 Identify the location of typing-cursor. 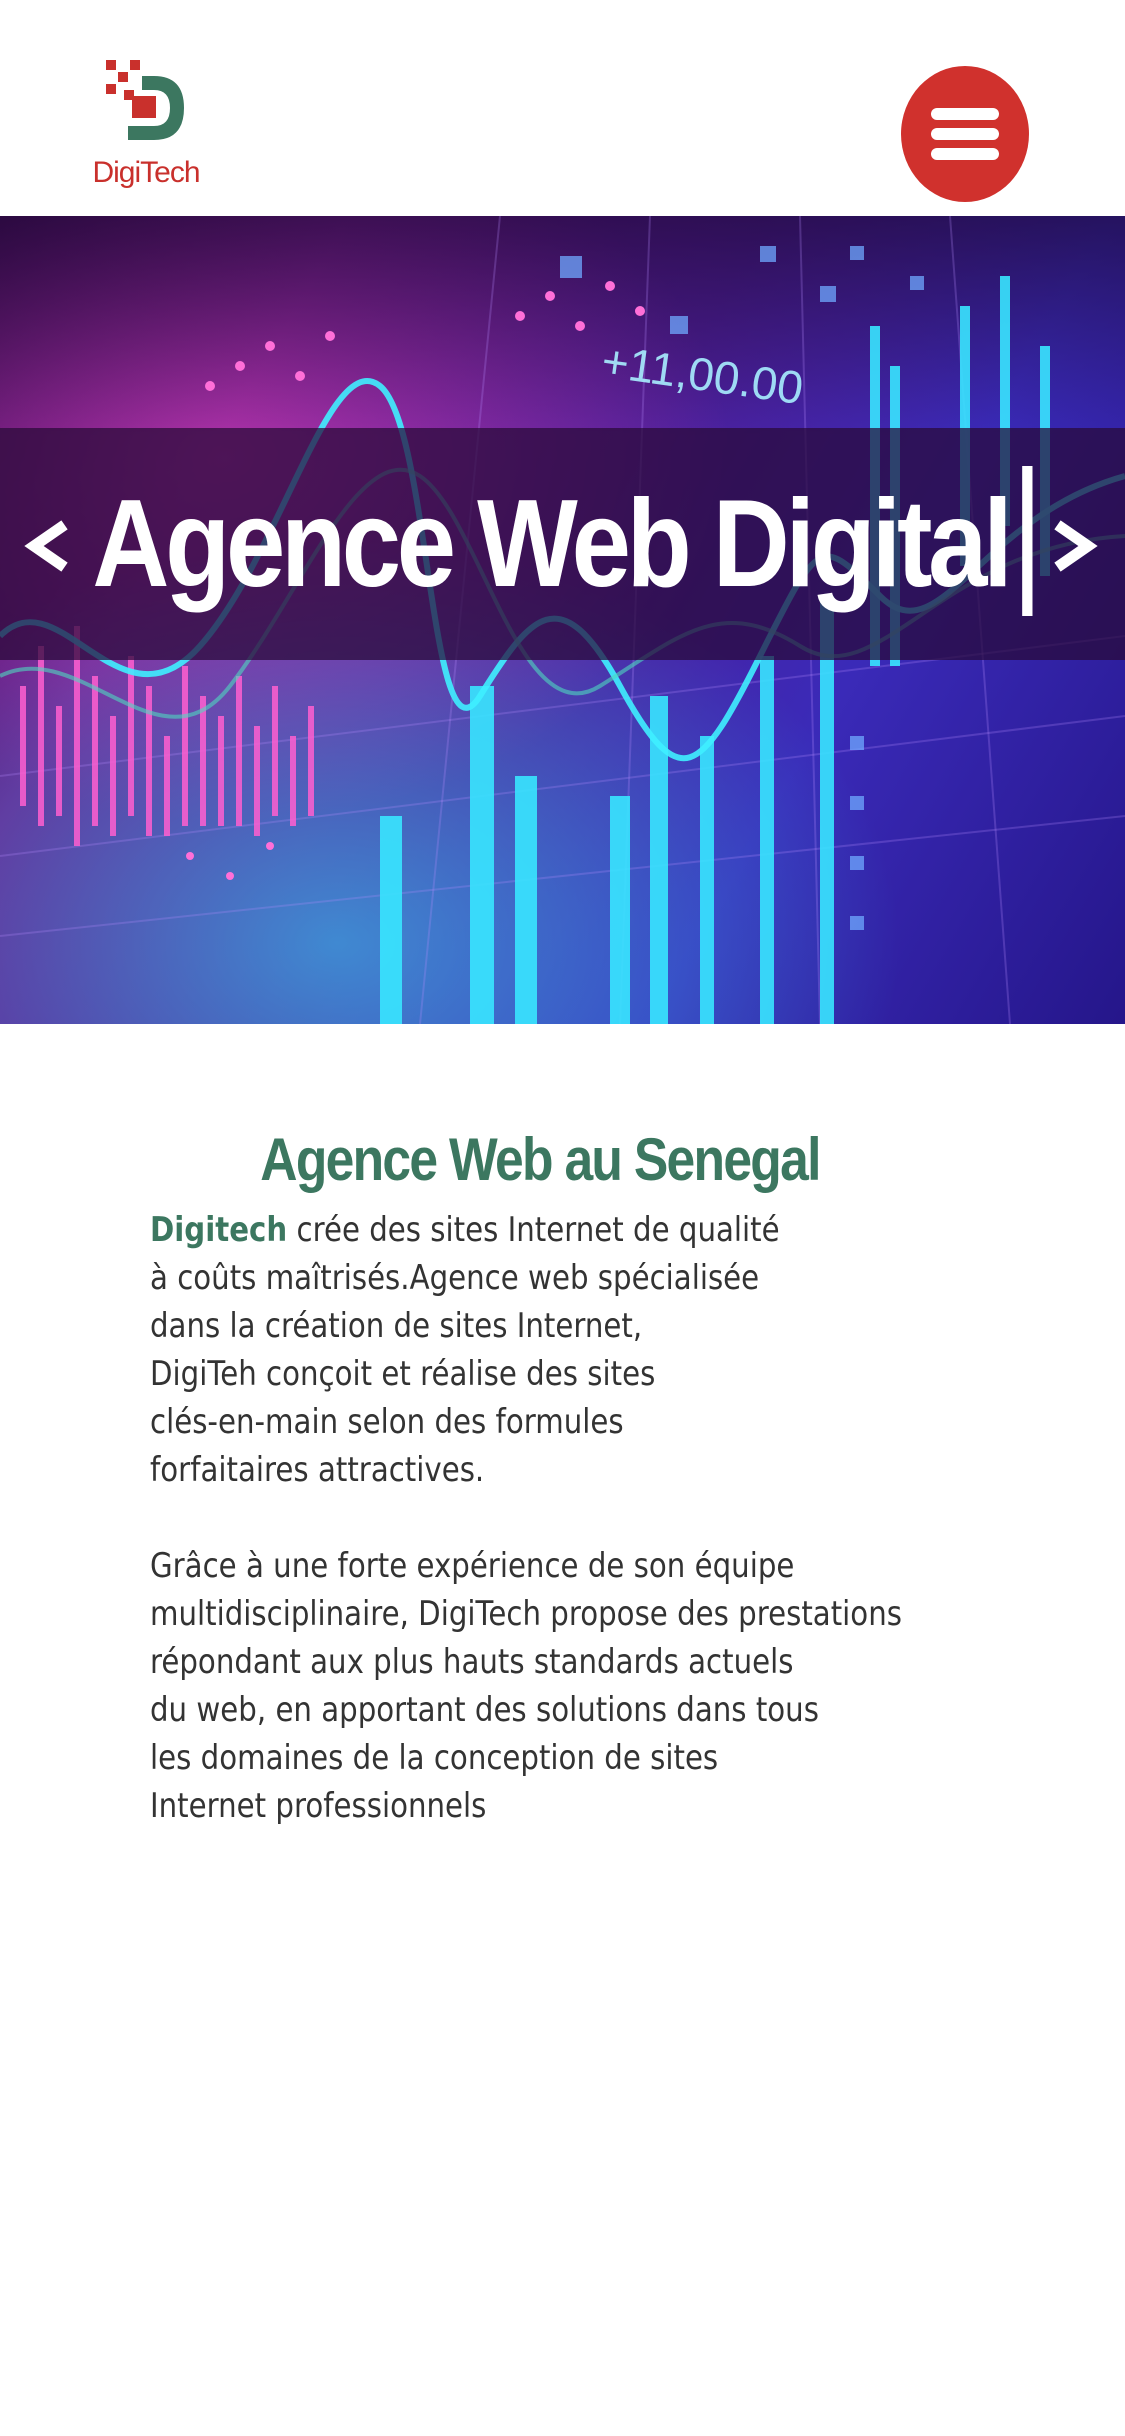
(1027, 541).